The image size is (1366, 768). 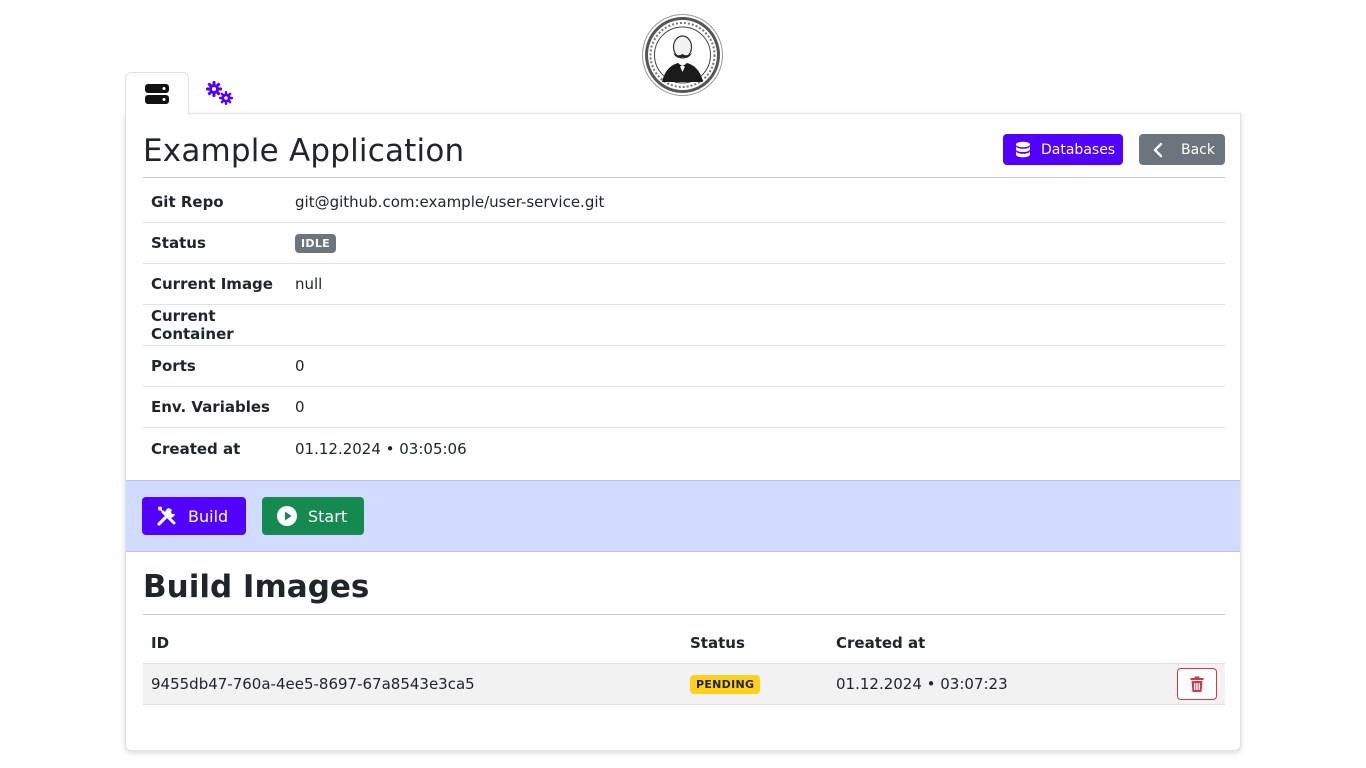 What do you see at coordinates (300, 407) in the screenshot?
I see `env-variables-value: 0` at bounding box center [300, 407].